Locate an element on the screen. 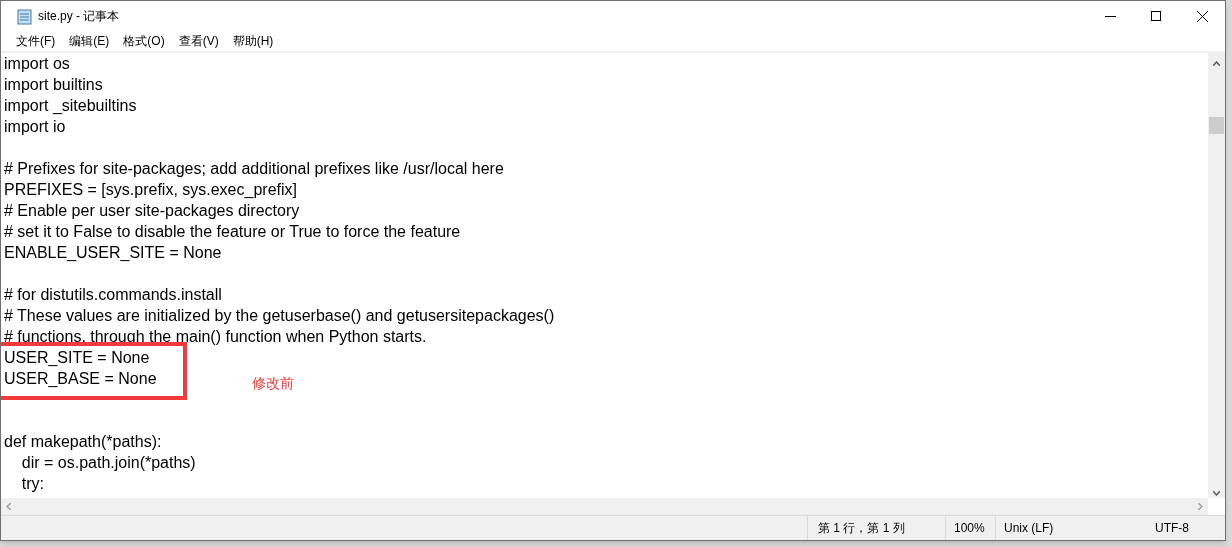  encoding: UTF-8 is located at coordinates (1172, 528).